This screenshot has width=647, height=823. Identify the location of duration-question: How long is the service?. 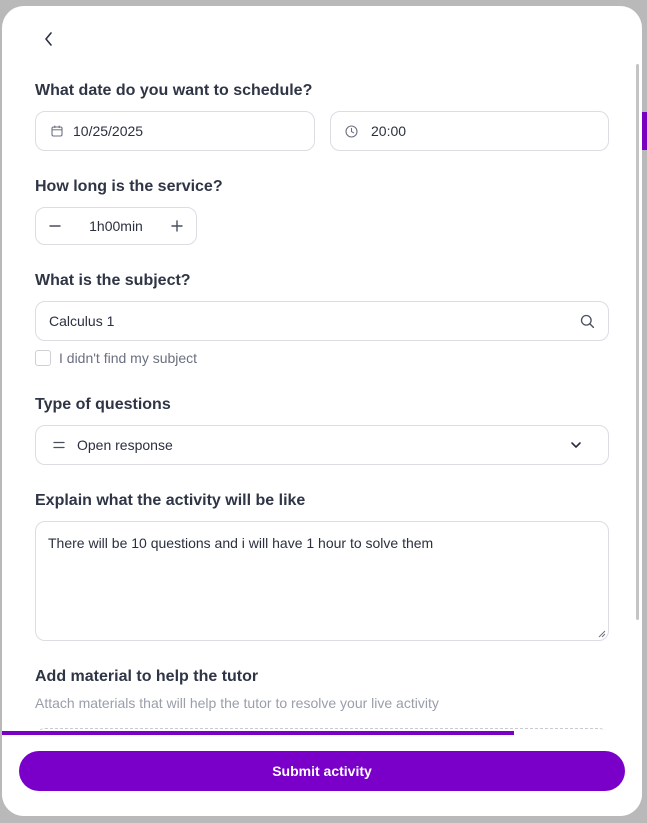
(129, 186).